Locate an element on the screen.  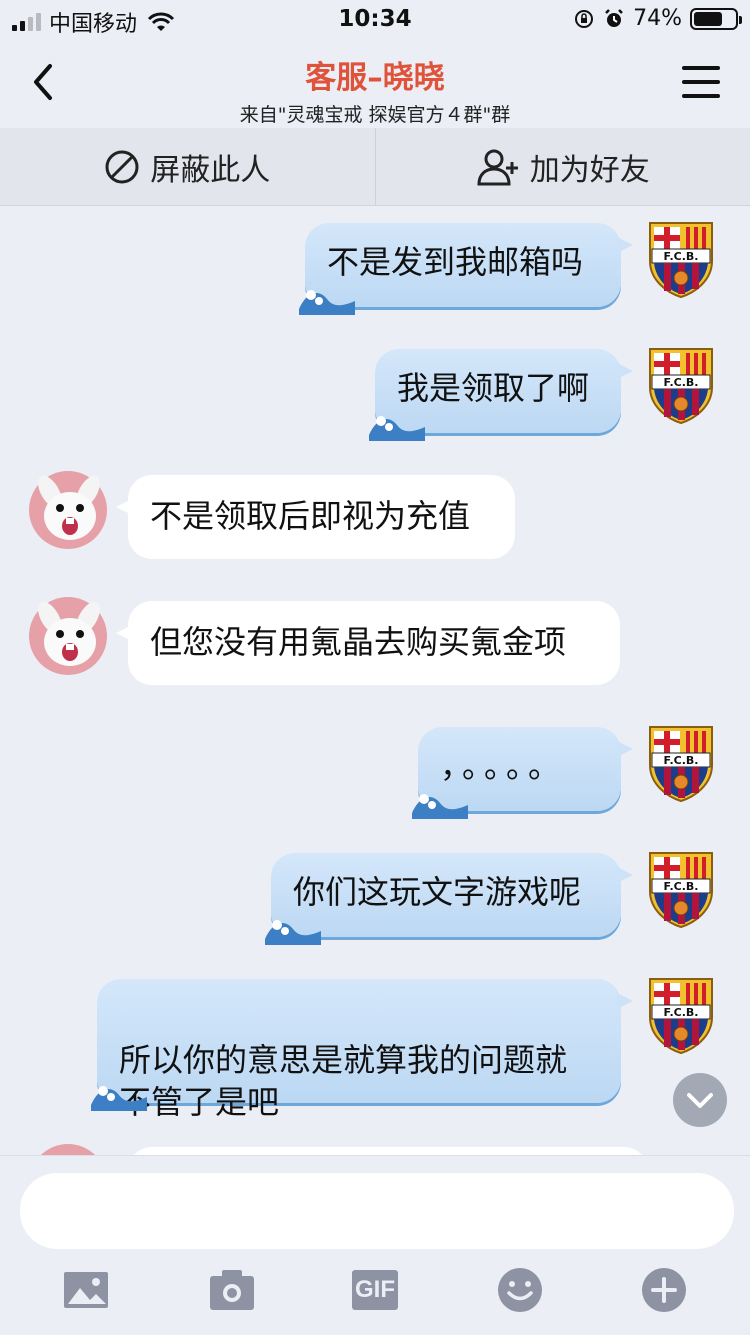
message-bubble-outgoing: 不是发到我邮箱吗 is located at coordinates (463, 265).